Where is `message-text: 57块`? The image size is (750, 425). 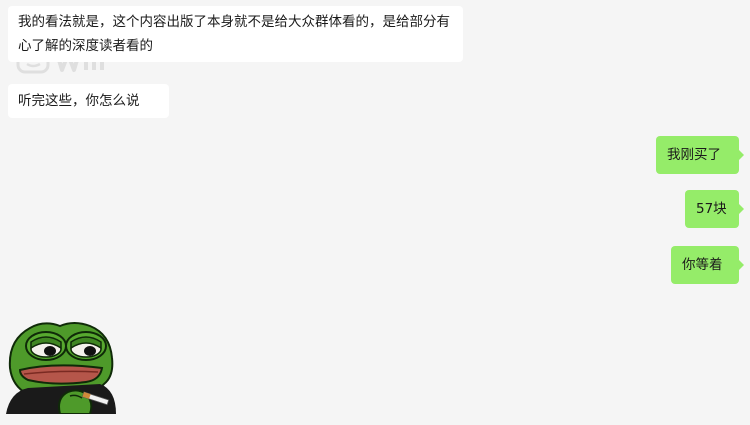
message-text: 57块 is located at coordinates (711, 209).